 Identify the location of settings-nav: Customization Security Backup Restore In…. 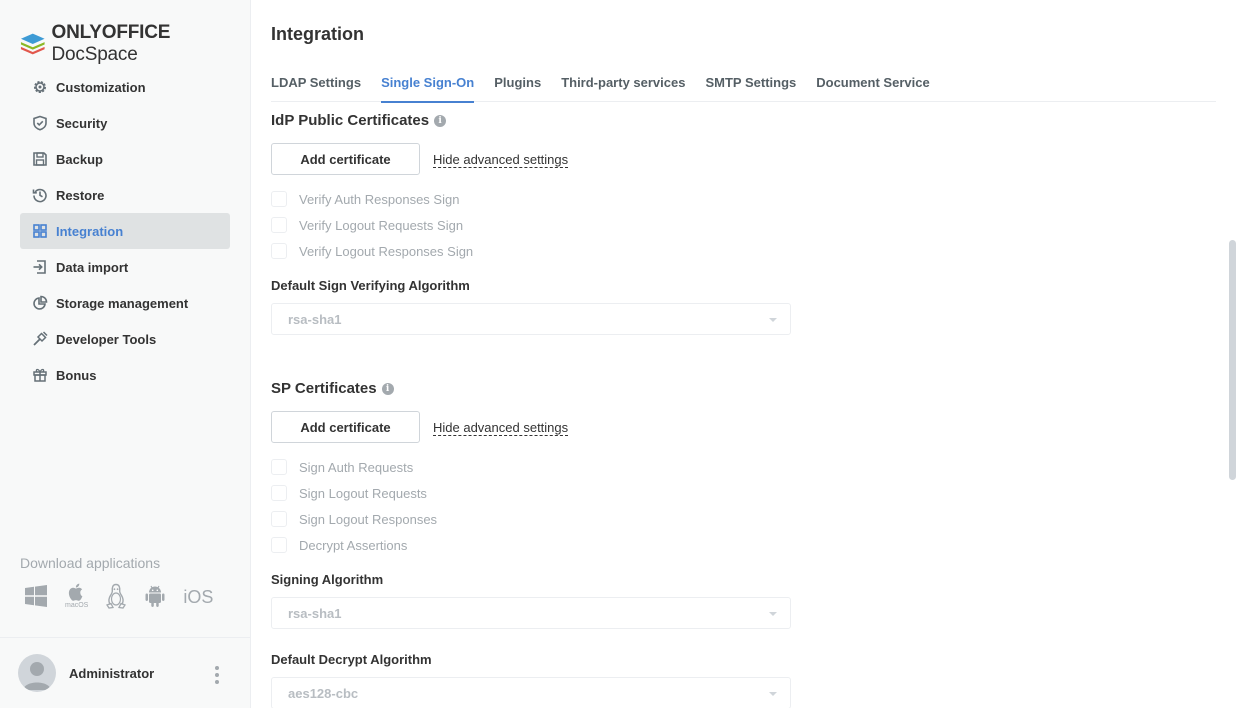
(125, 231).